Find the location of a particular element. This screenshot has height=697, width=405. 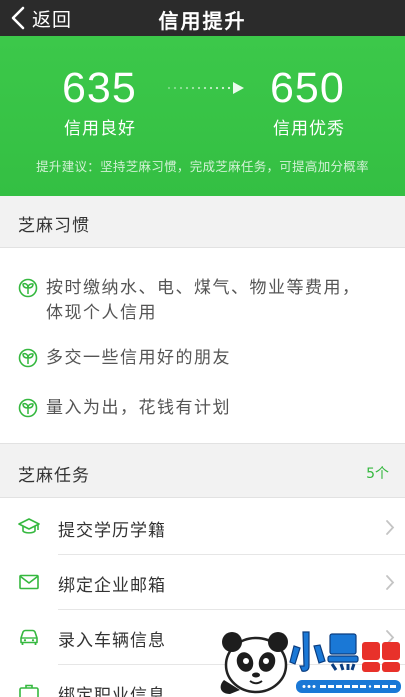

car-icon is located at coordinates (29, 637).